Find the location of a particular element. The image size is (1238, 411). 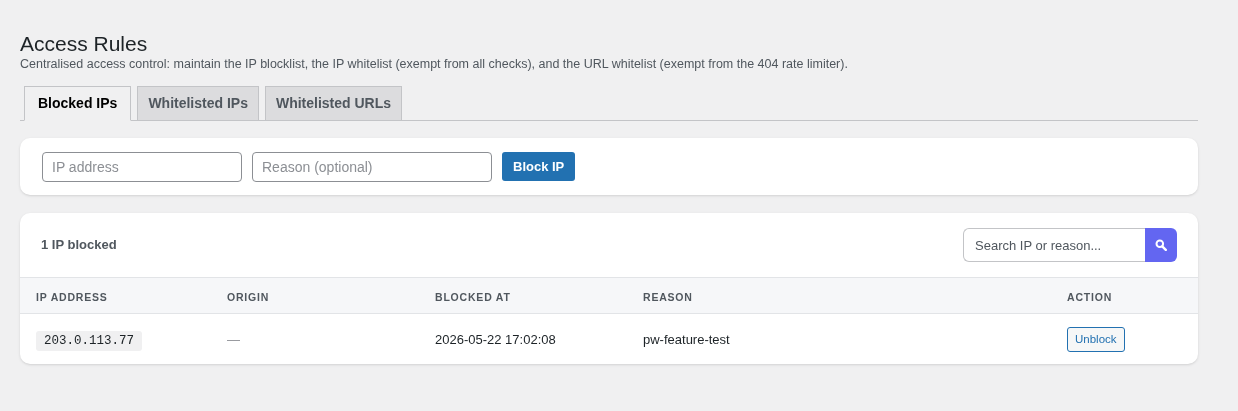

blocked-count: 1 IP blocked is located at coordinates (79, 245).